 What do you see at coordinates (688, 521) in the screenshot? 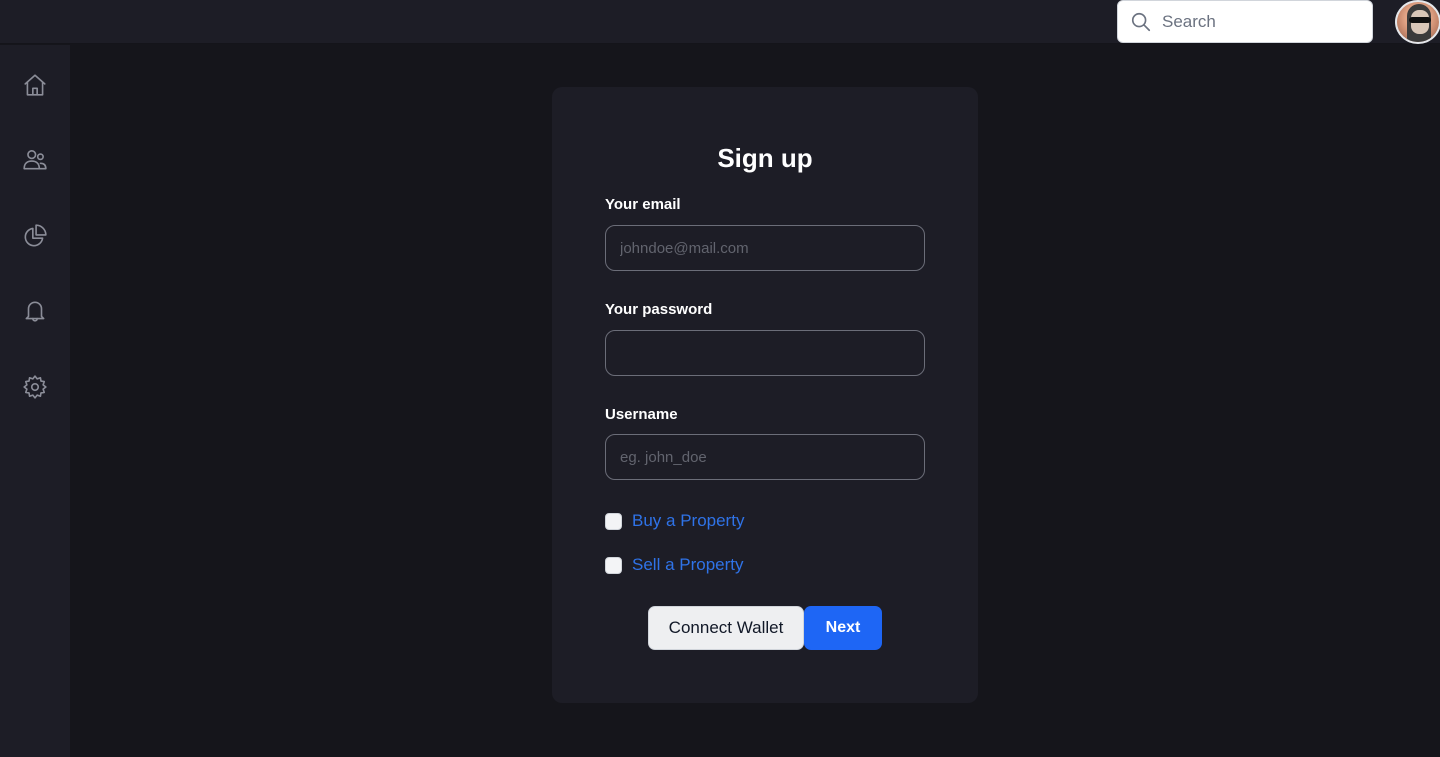
I see `buy-property-label: Buy a Property` at bounding box center [688, 521].